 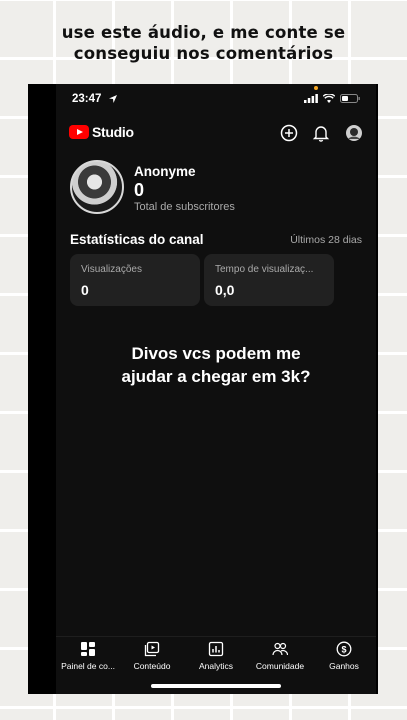 What do you see at coordinates (216, 686) in the screenshot?
I see `home-indicator` at bounding box center [216, 686].